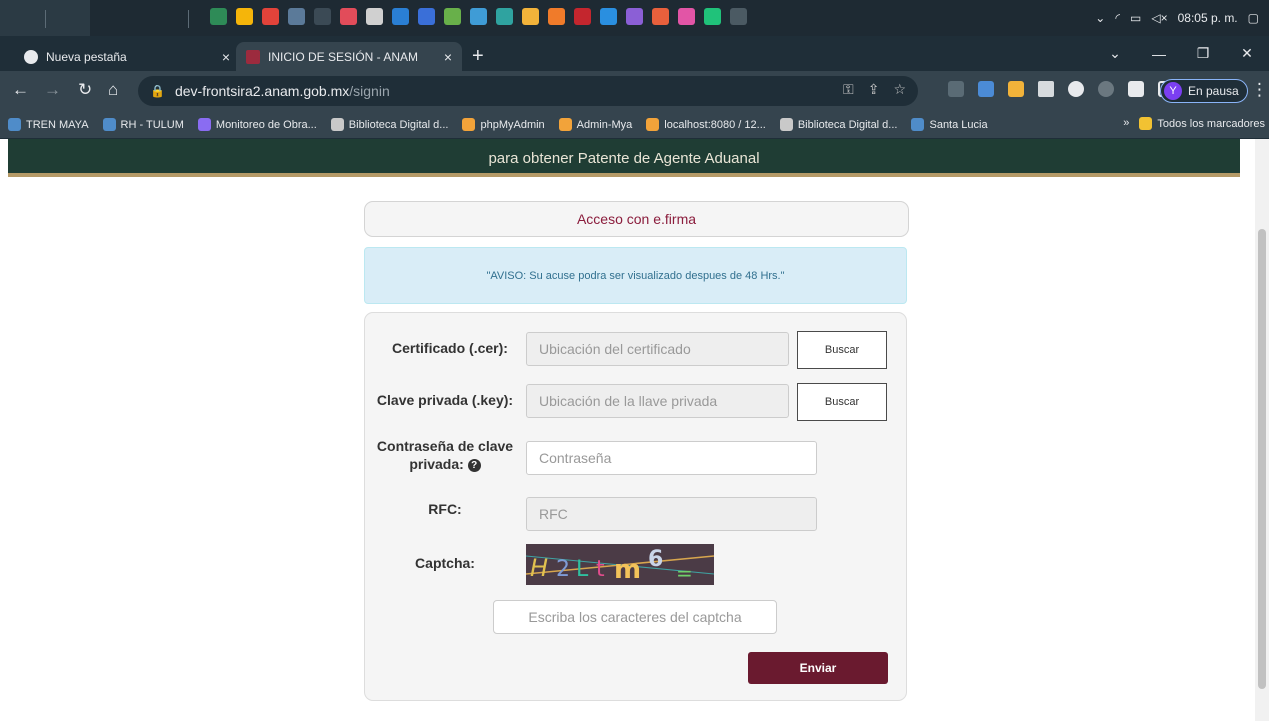 The height and width of the screenshot is (721, 1269). I want to click on wifi-icon: ◜, so click(1117, 18).